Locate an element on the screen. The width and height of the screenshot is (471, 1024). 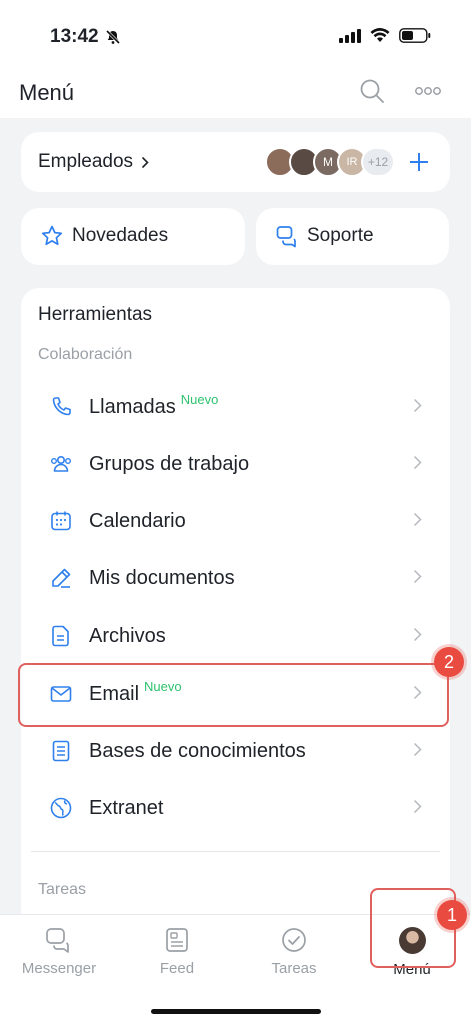
chat-icon is located at coordinates (57, 940).